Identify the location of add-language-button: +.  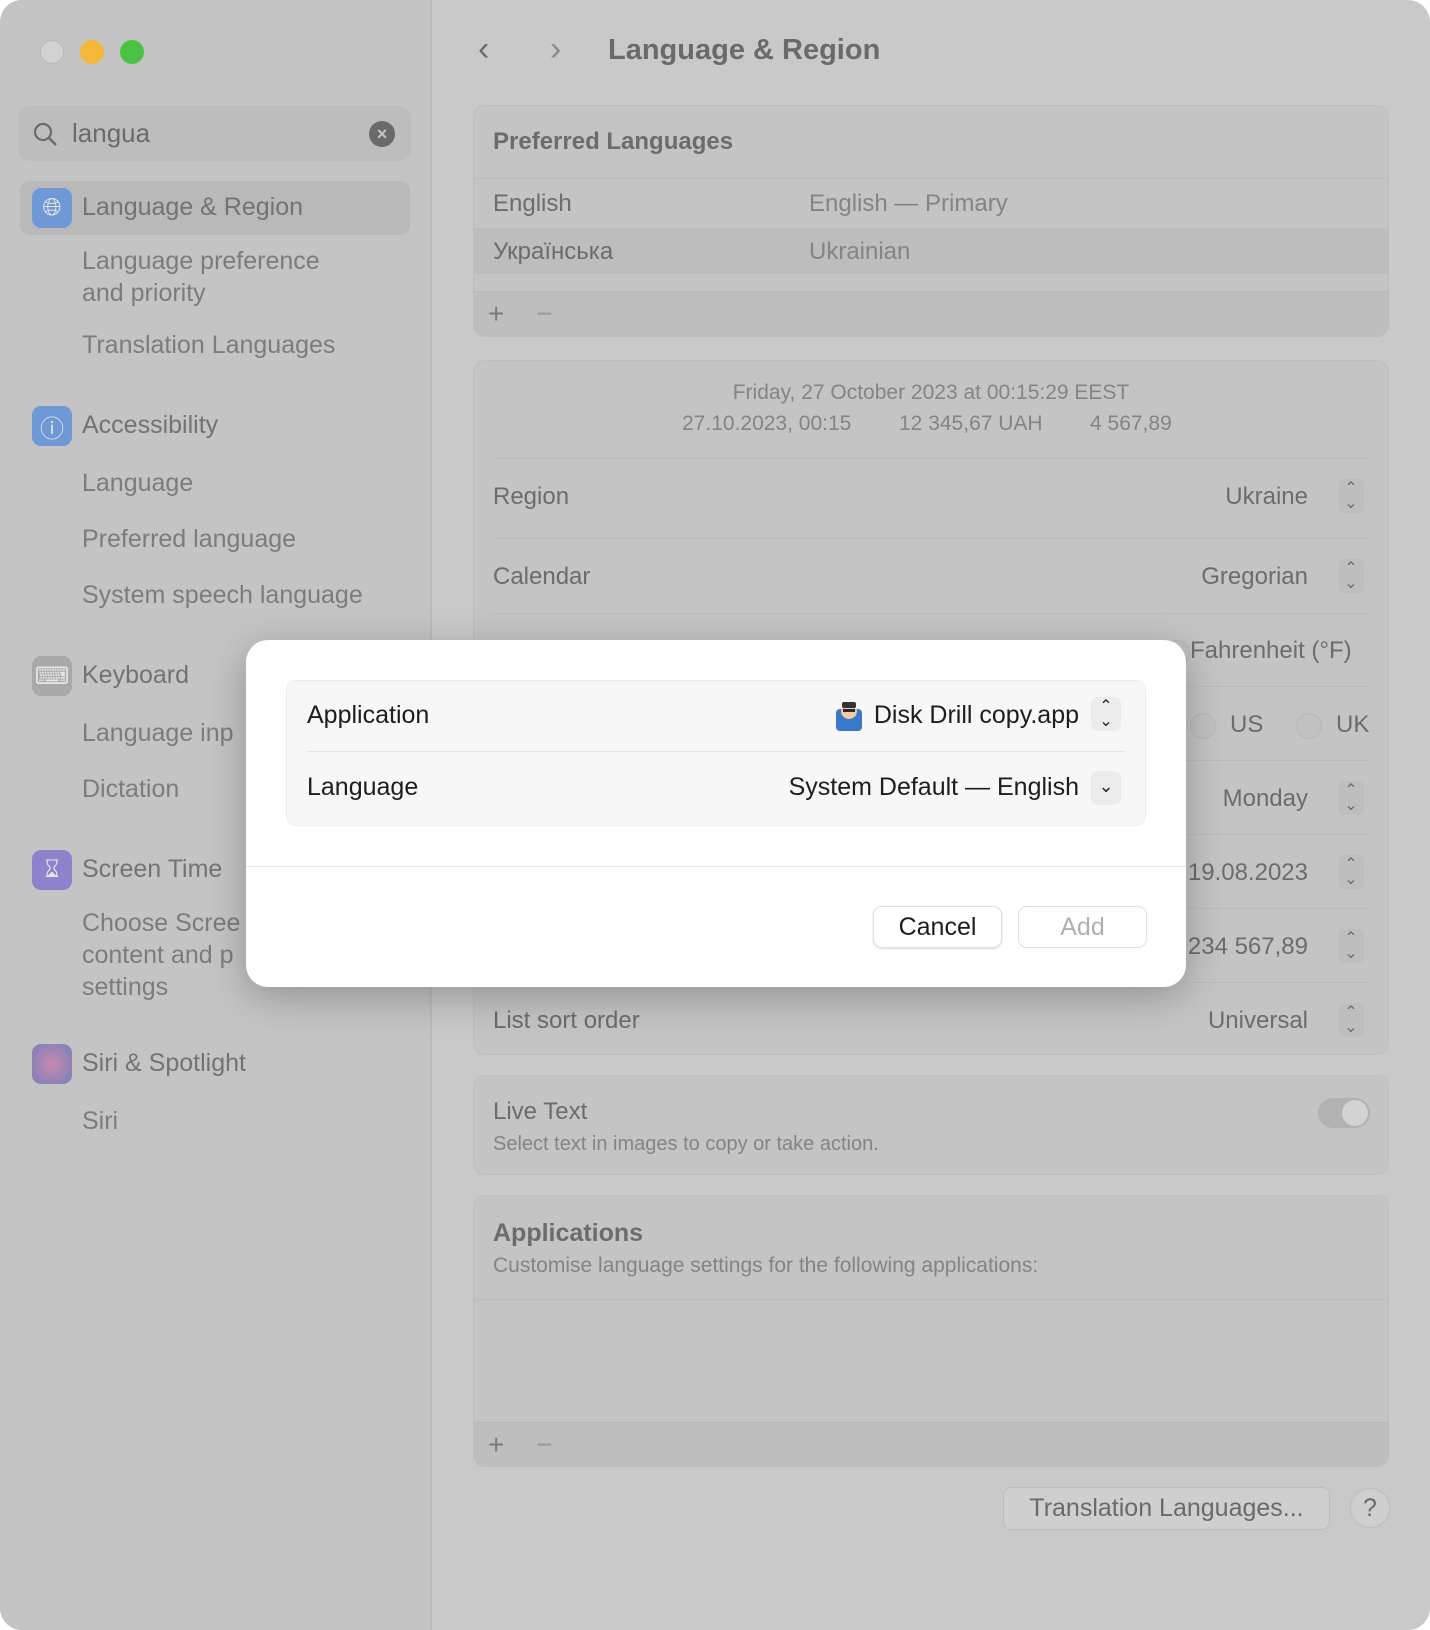
(496, 314).